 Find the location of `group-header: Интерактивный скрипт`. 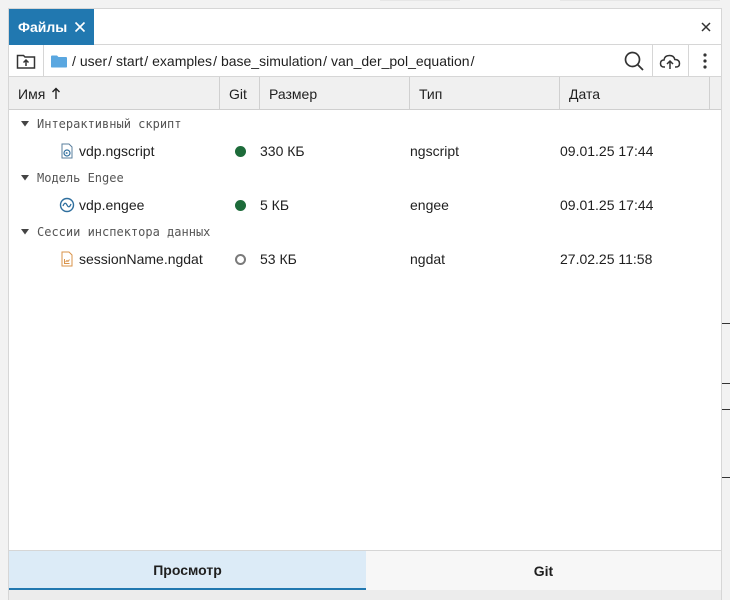

group-header: Интерактивный скрипт is located at coordinates (95, 124).